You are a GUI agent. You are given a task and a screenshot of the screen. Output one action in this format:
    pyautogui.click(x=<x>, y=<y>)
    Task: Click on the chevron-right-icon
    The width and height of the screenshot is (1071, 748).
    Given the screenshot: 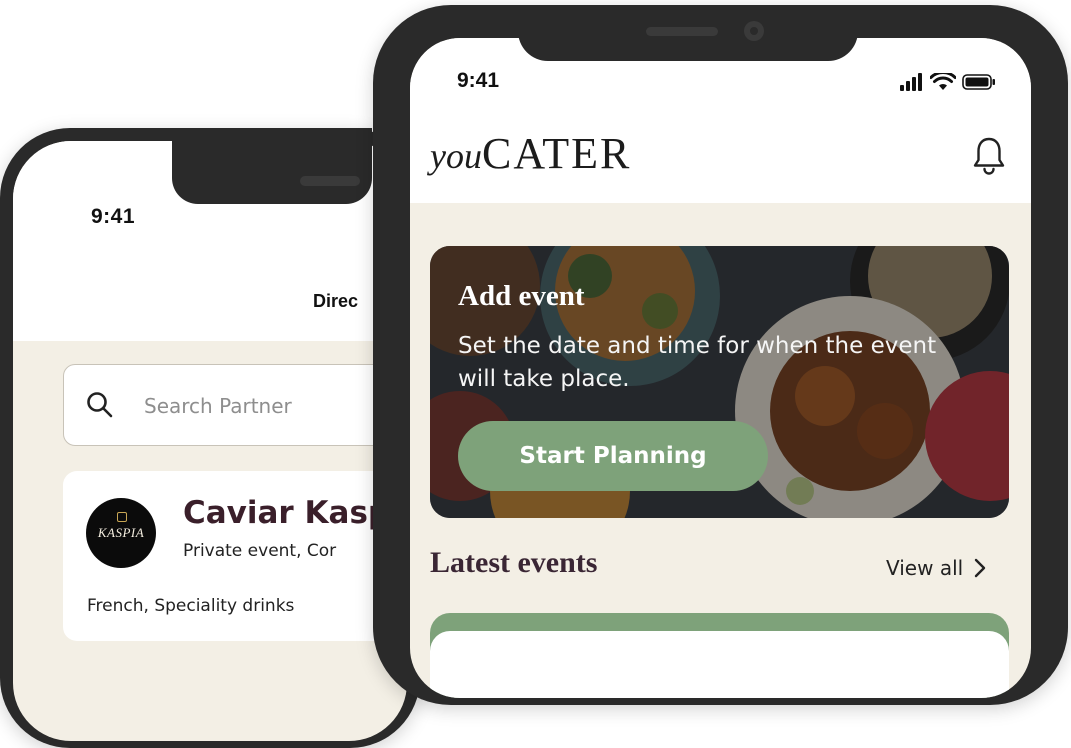 What is the action you would take?
    pyautogui.click(x=980, y=568)
    